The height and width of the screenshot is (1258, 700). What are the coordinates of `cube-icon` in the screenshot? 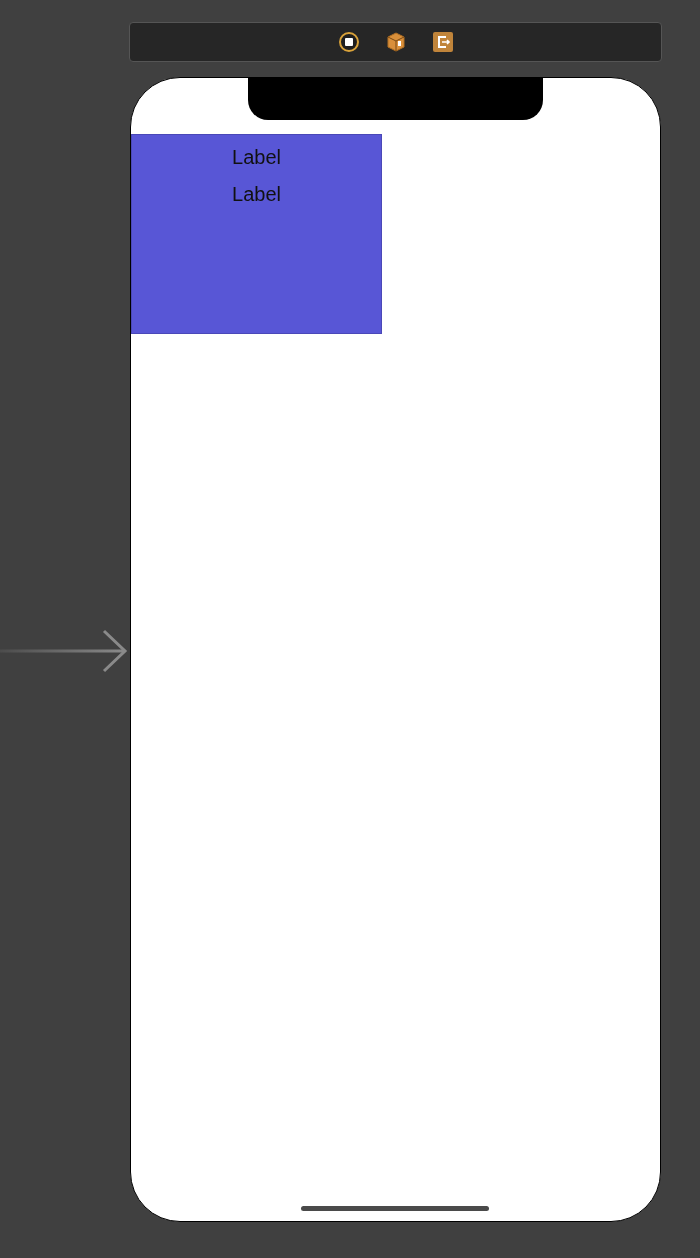 It's located at (395, 42).